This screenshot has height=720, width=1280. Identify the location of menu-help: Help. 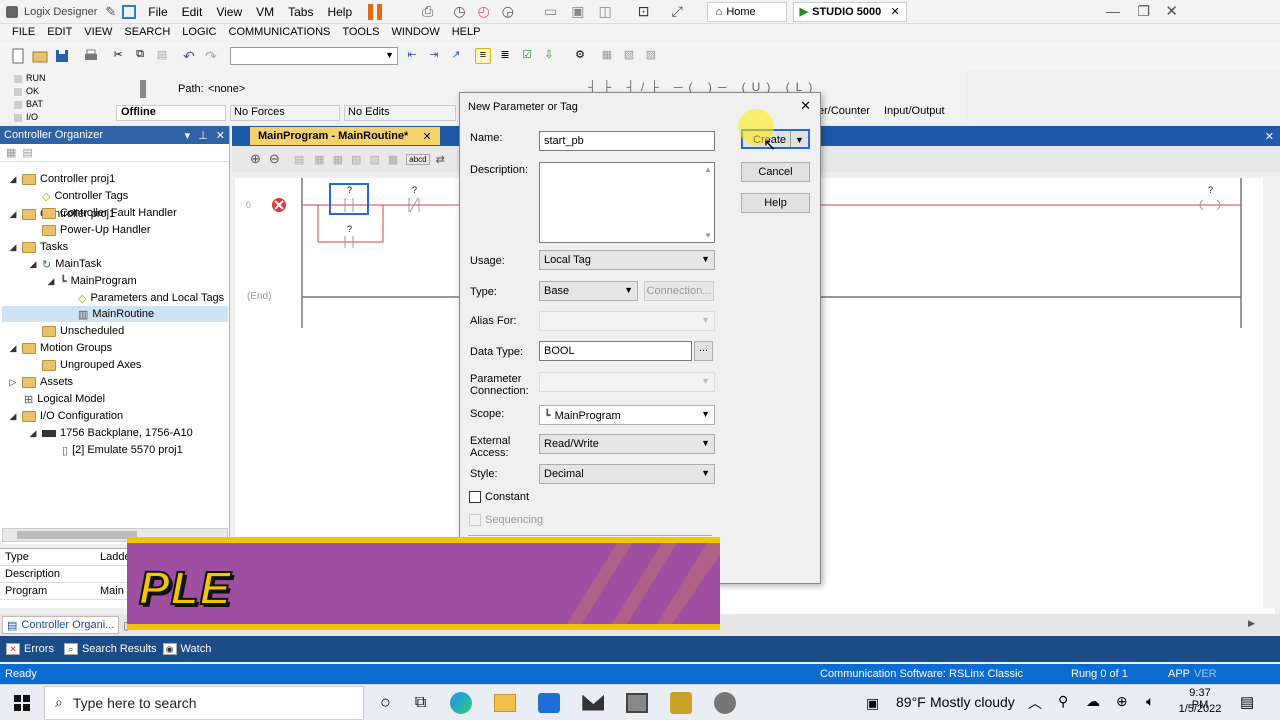
(339, 12).